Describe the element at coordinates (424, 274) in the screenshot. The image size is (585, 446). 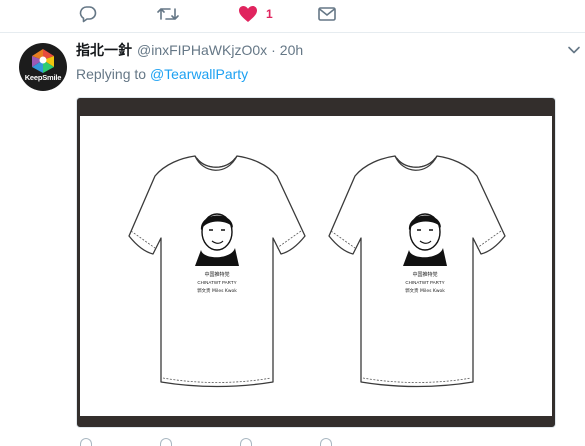
I see `right-shirt-caption-cn: 中国推特党` at that location.